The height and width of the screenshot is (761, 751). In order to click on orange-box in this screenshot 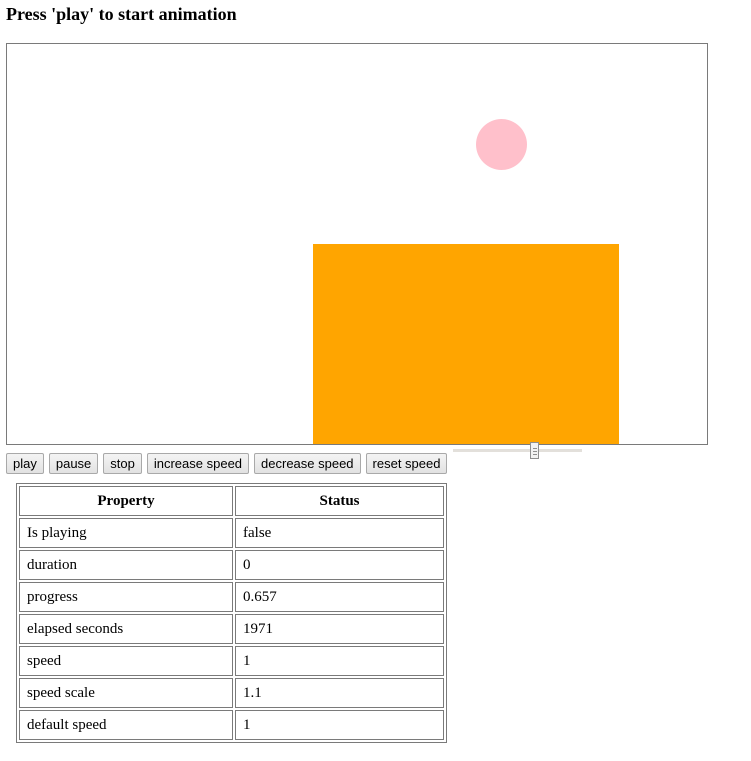, I will do `click(466, 344)`.